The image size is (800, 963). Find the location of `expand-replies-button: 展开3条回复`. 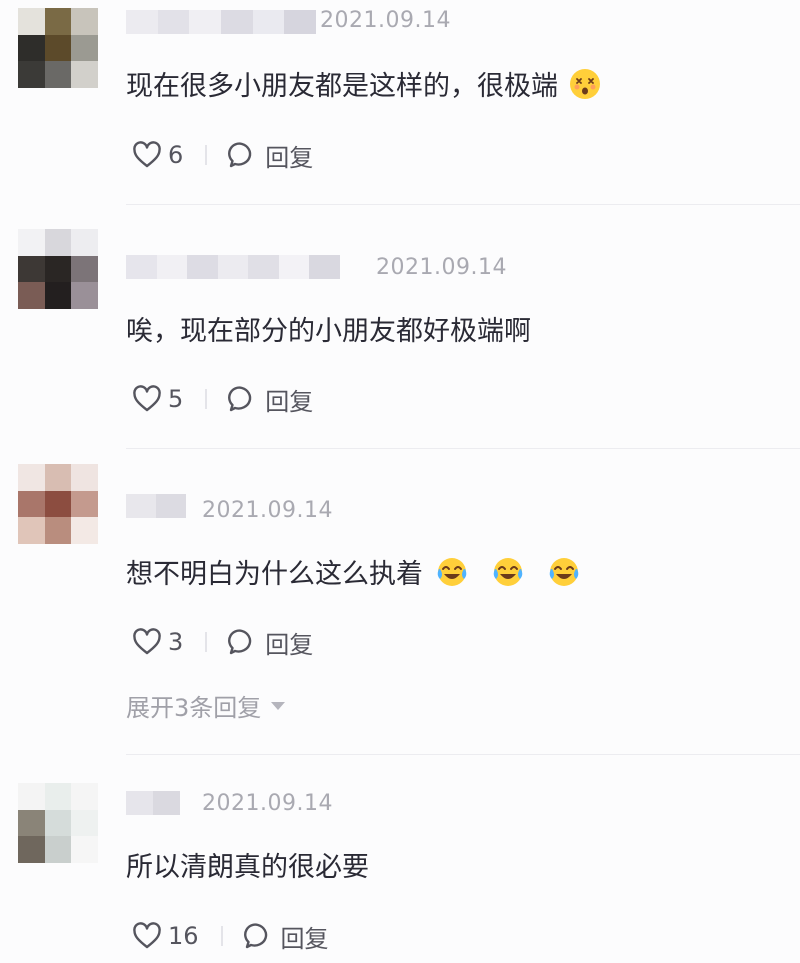

expand-replies-button: 展开3条回复 is located at coordinates (206, 705).